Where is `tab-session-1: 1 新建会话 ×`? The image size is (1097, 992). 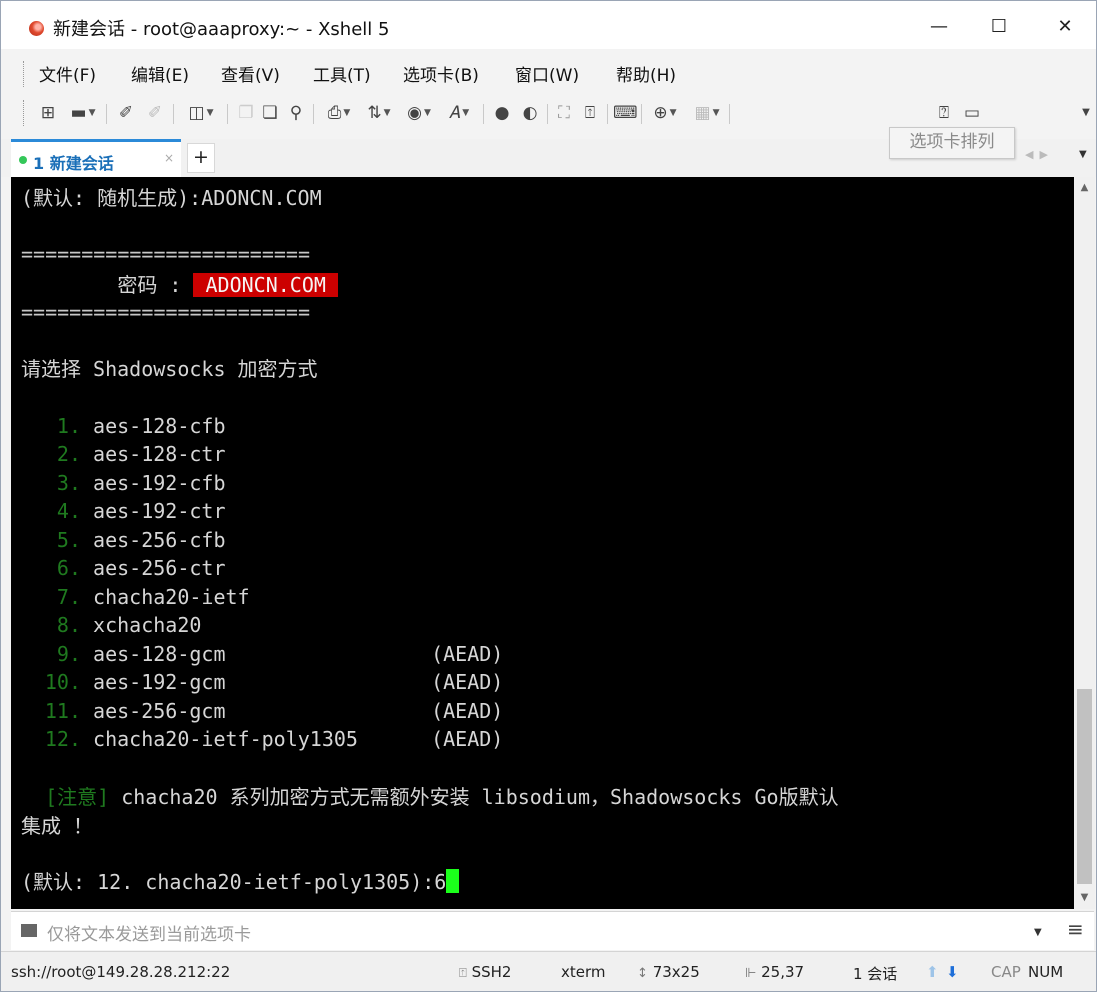
tab-session-1: 1 新建会话 × is located at coordinates (96, 158).